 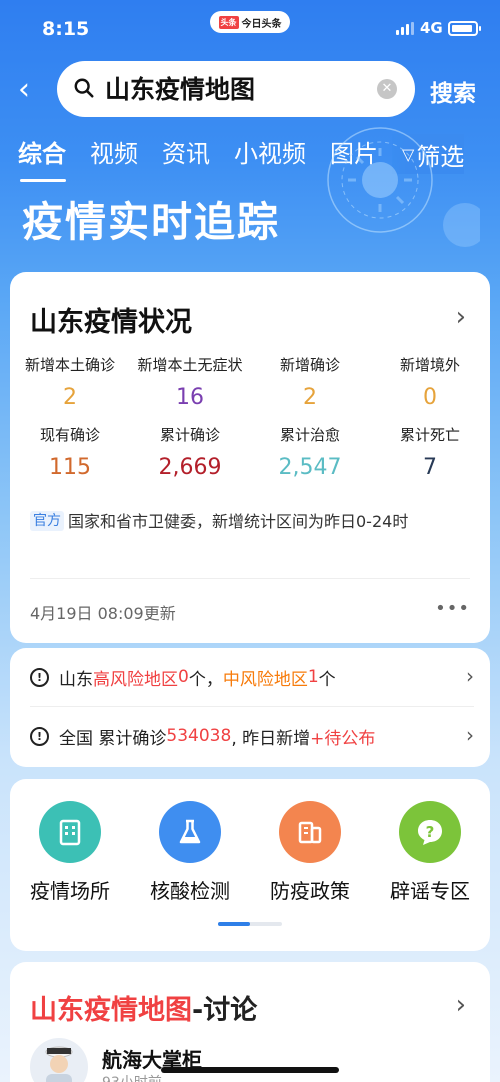 What do you see at coordinates (70, 832) in the screenshot?
I see `building-icon` at bounding box center [70, 832].